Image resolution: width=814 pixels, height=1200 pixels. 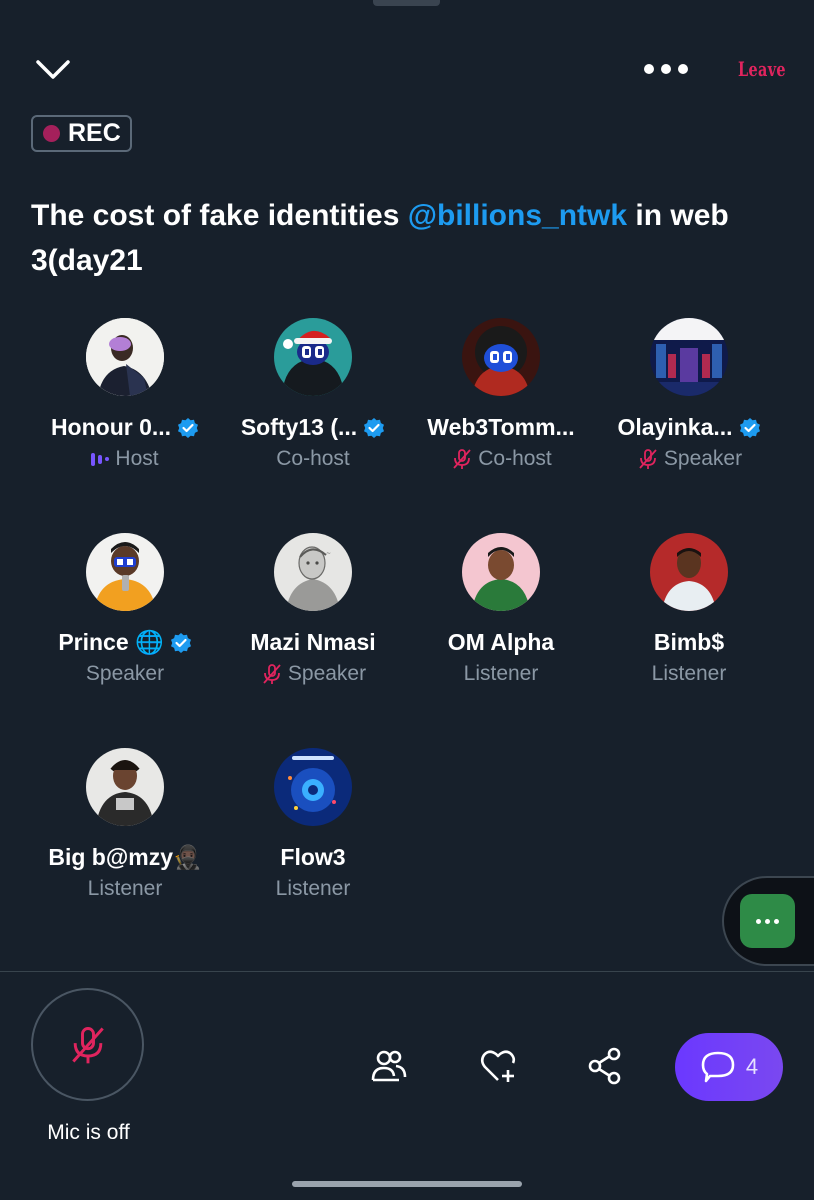 I want to click on title-mention-link: @billions_ntwk, so click(x=517, y=215).